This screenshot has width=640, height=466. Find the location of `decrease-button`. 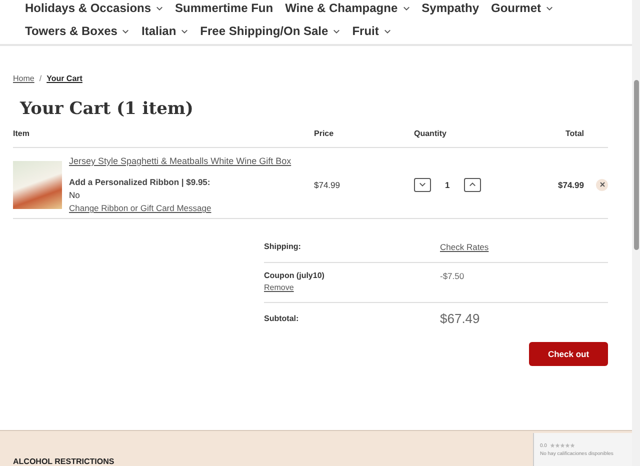

decrease-button is located at coordinates (422, 185).